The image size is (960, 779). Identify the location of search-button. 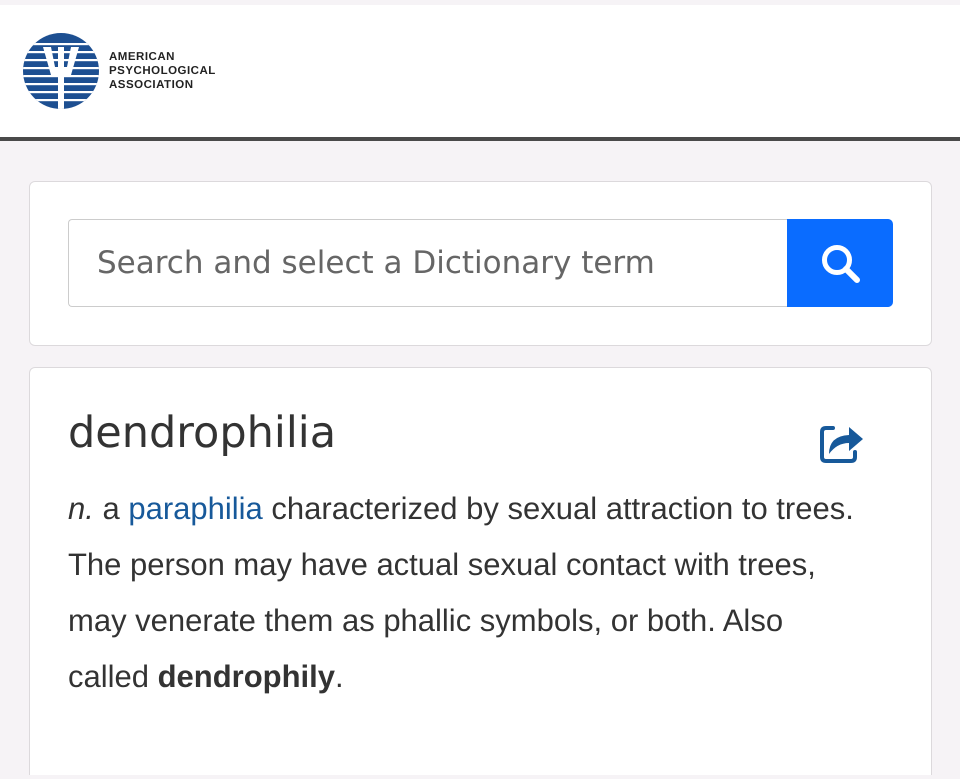
(840, 263).